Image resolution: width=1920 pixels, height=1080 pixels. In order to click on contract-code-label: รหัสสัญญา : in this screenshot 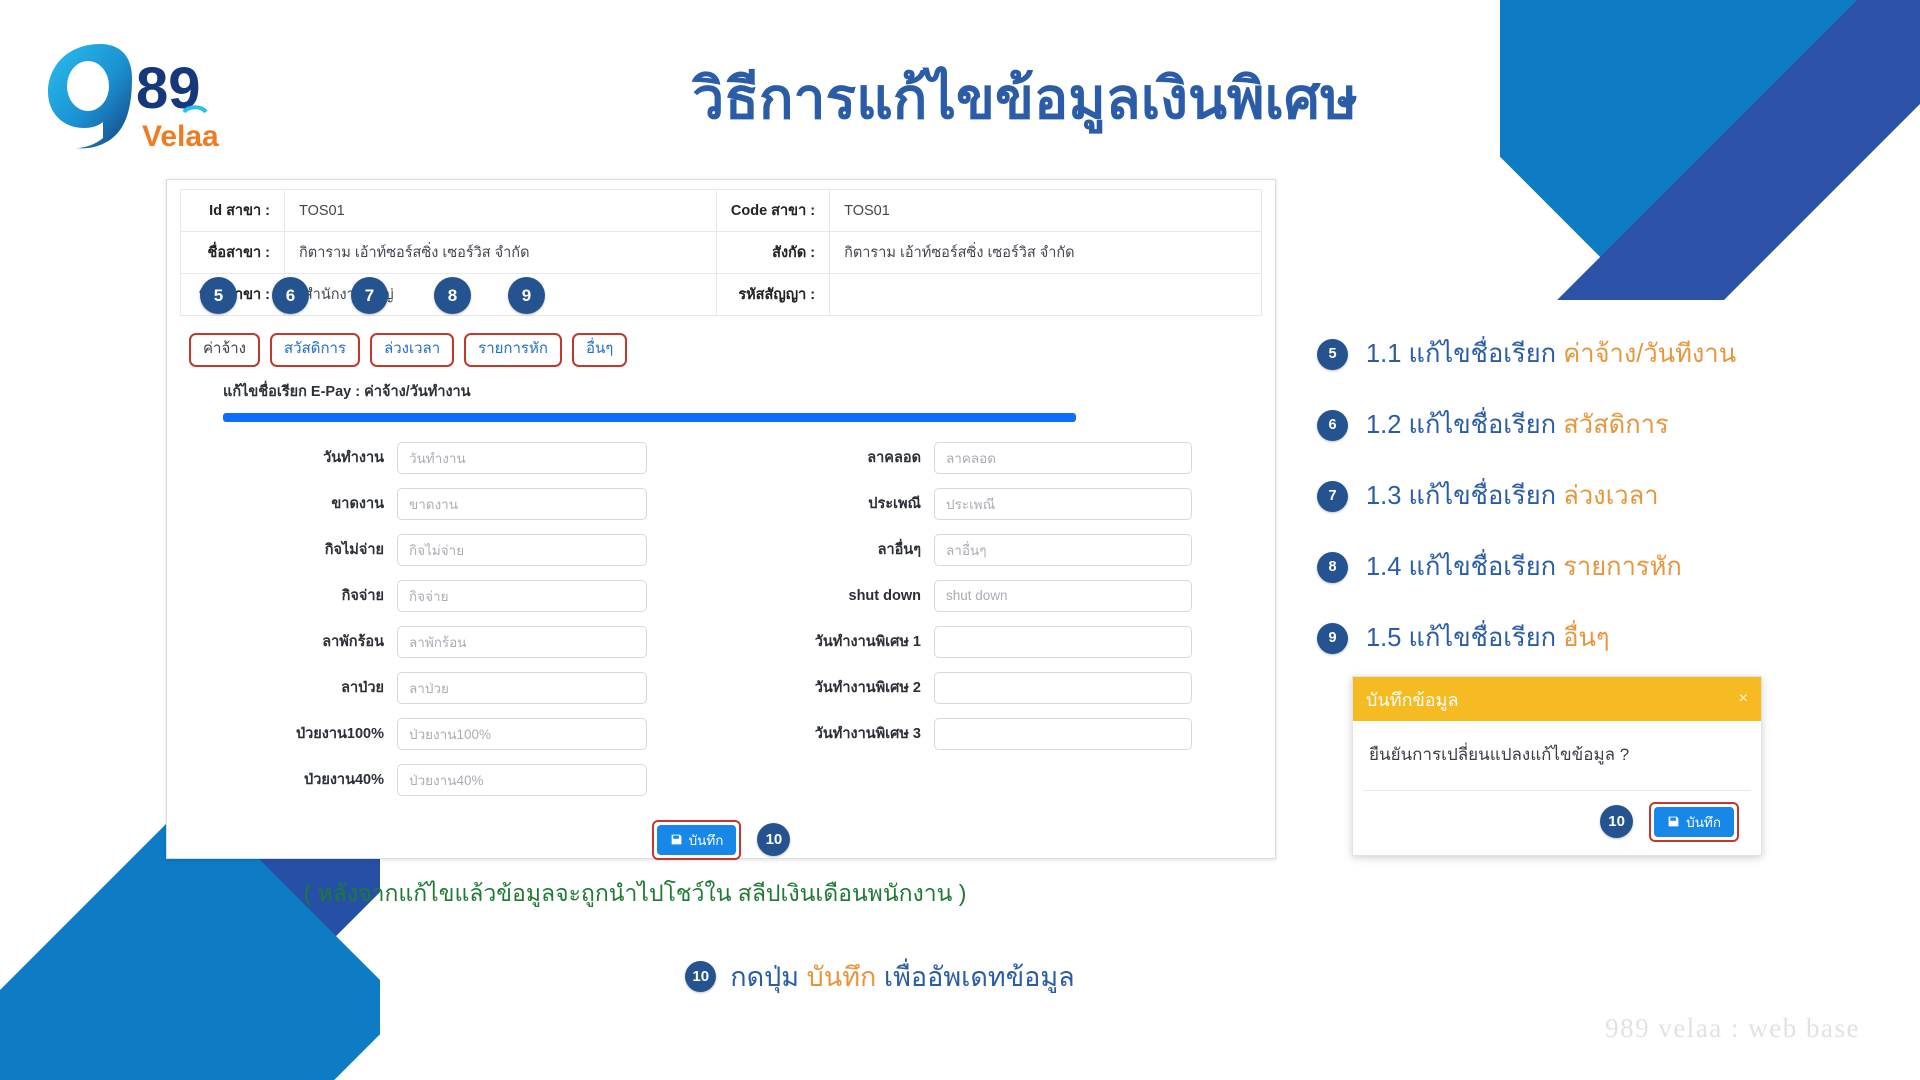, I will do `click(773, 294)`.